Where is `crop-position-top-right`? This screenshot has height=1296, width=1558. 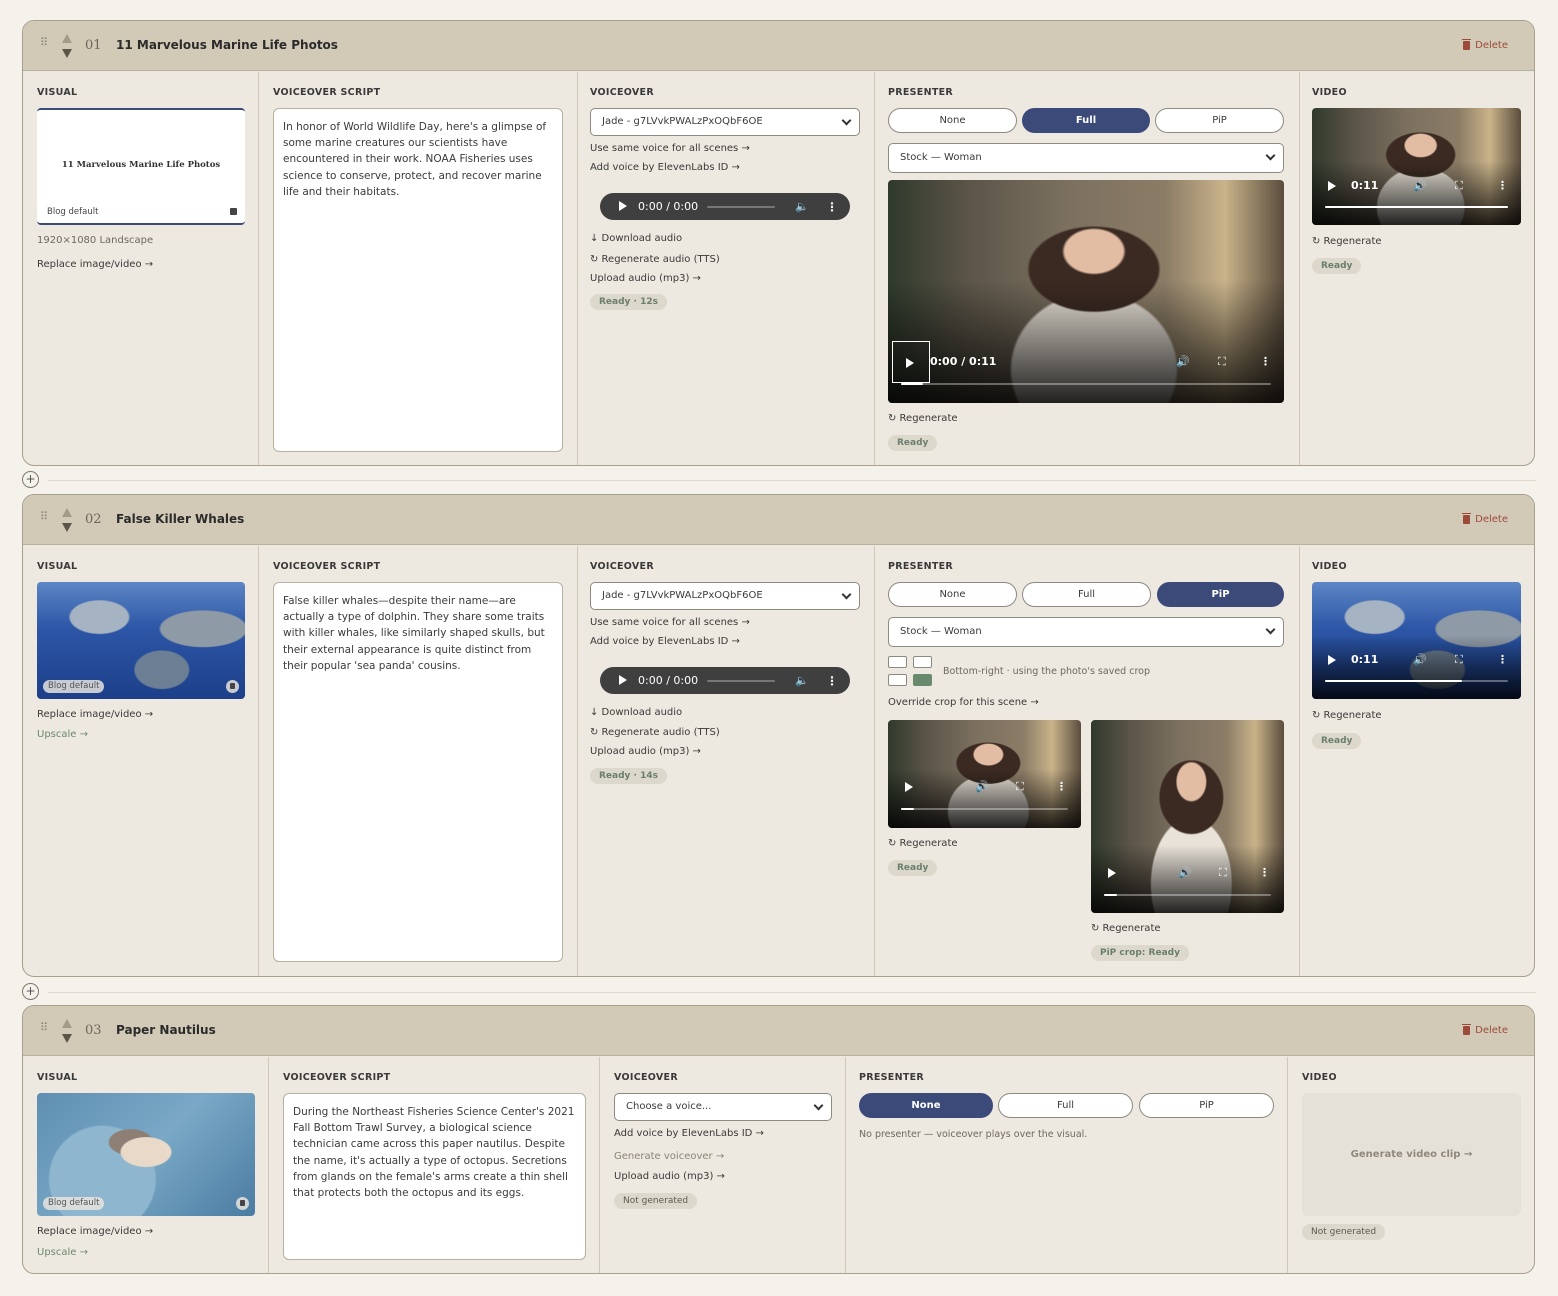
crop-position-top-right is located at coordinates (922, 662).